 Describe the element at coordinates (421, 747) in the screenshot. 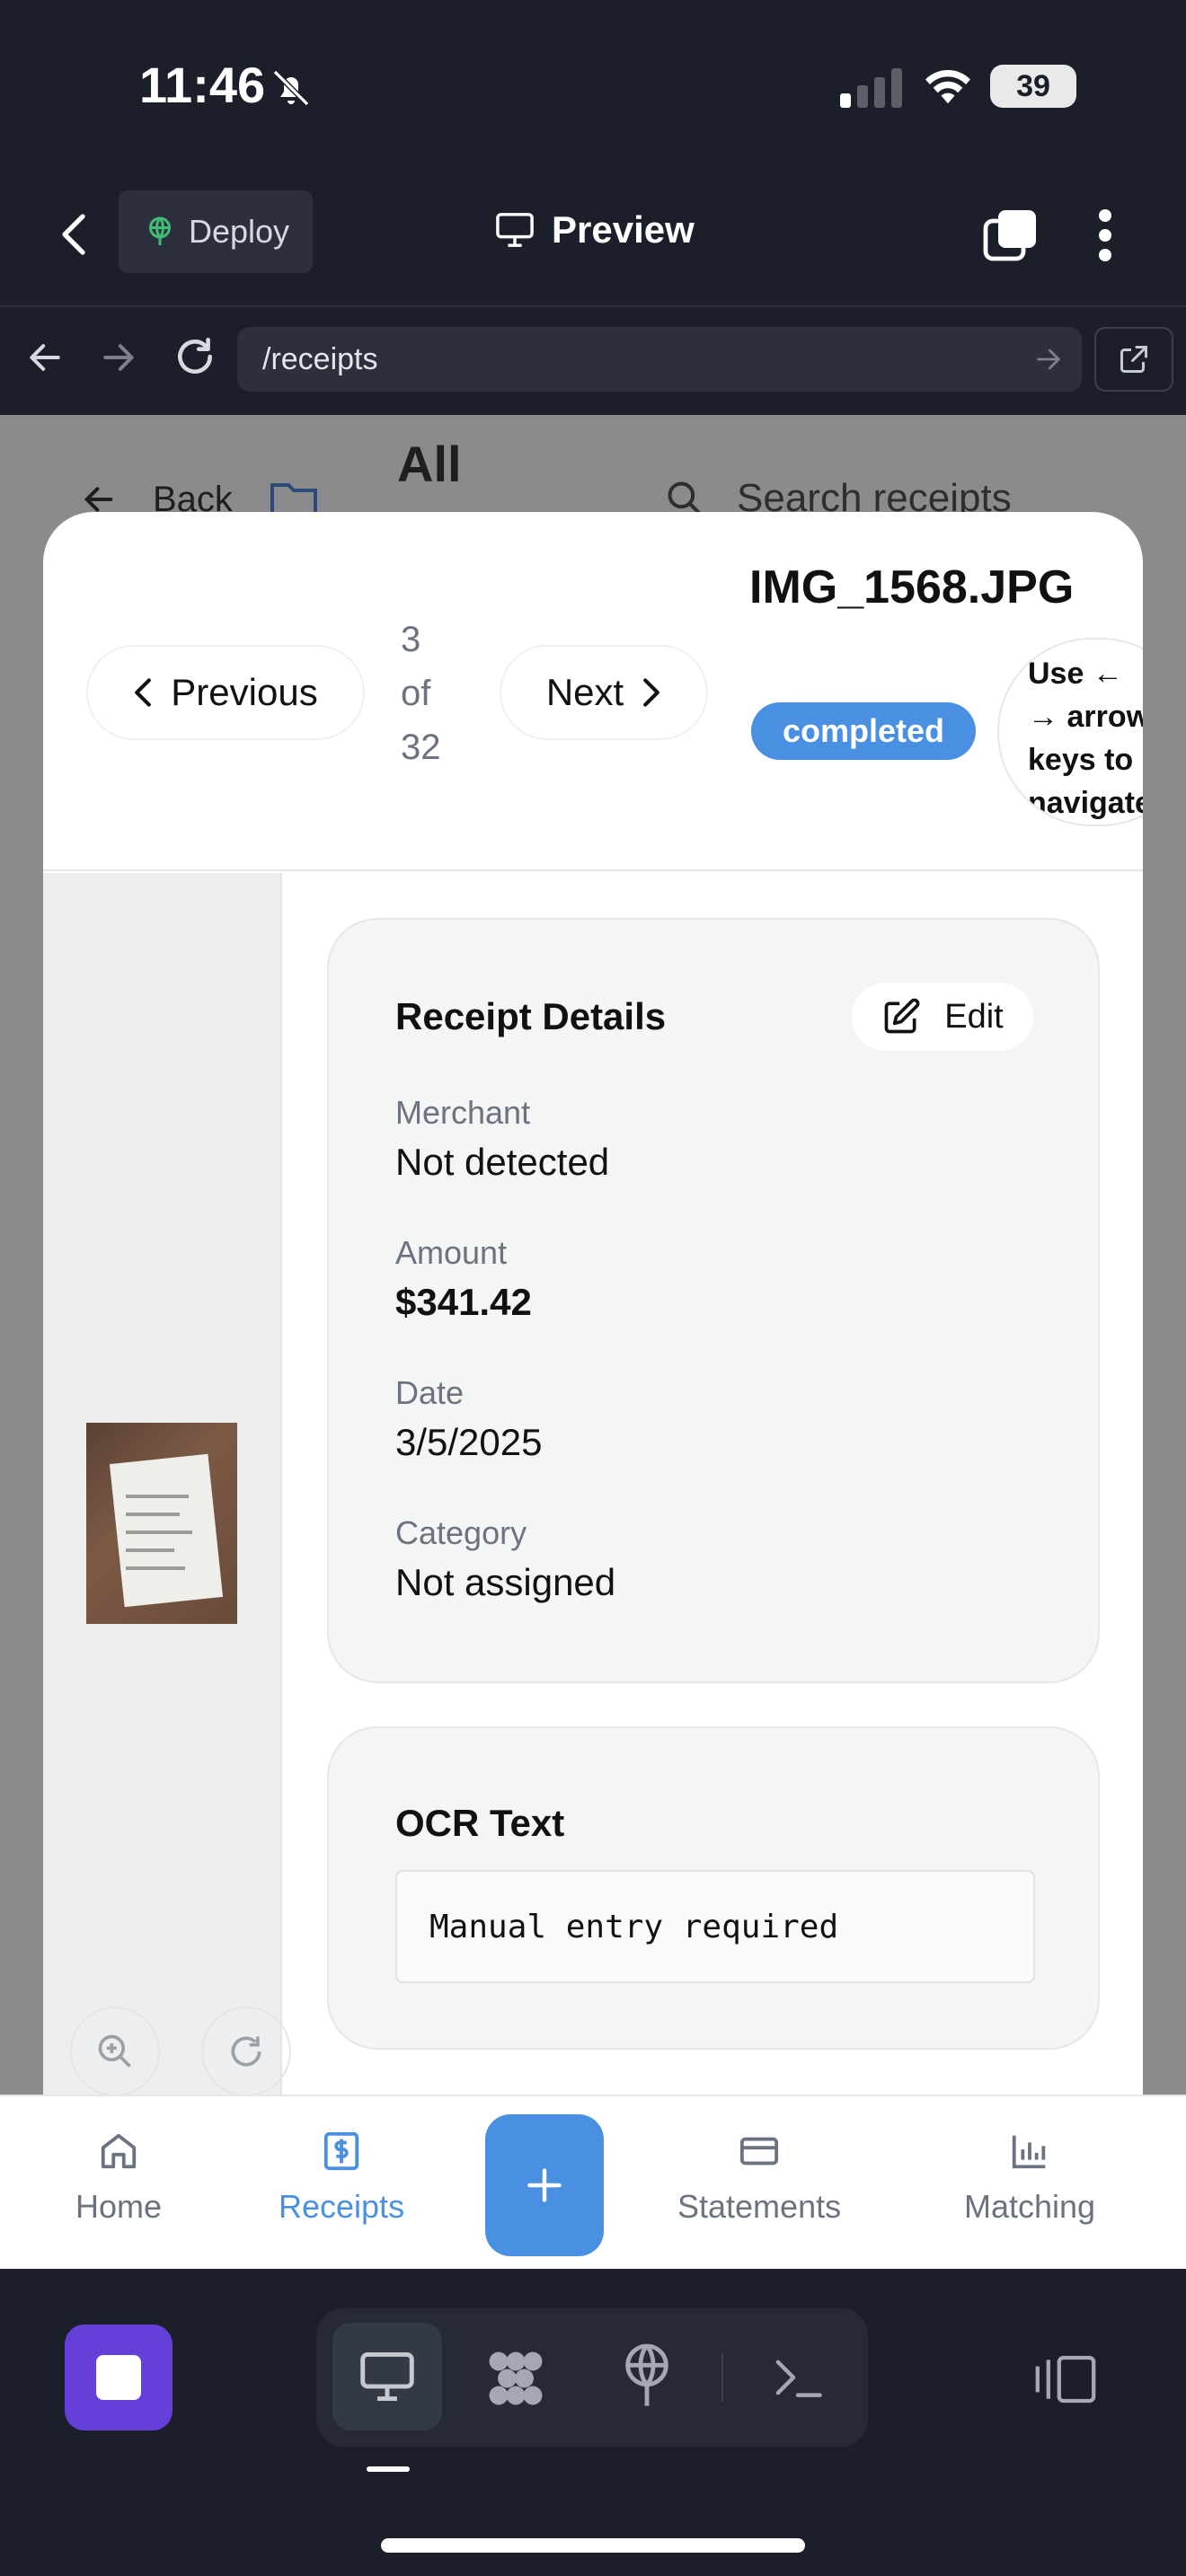

I see `counter-total: 32` at that location.